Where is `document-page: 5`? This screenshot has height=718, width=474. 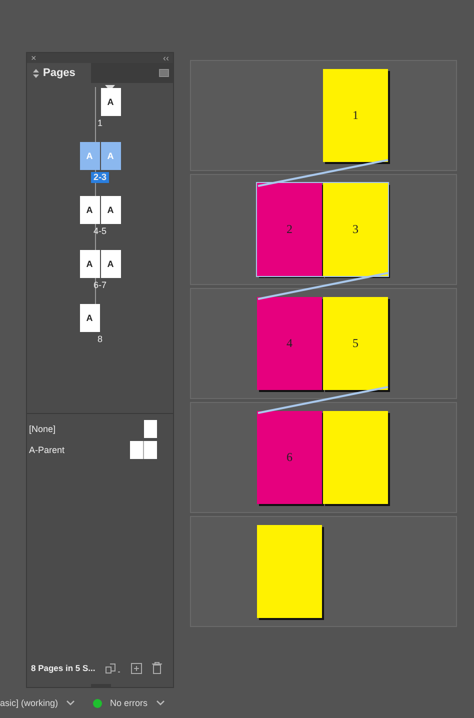
document-page: 5 is located at coordinates (355, 343).